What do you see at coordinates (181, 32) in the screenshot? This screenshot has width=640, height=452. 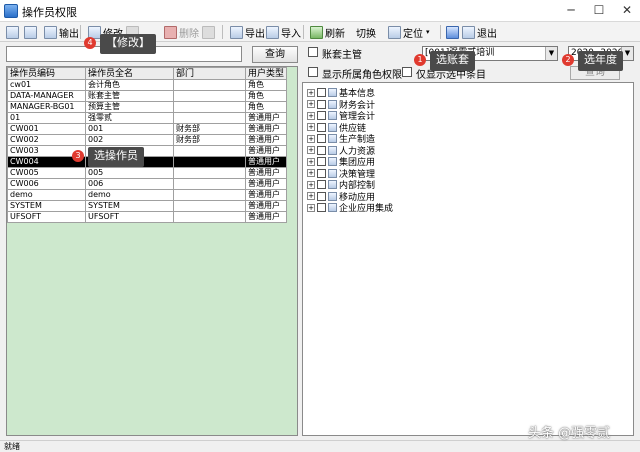 I see `delete-button: 删除` at bounding box center [181, 32].